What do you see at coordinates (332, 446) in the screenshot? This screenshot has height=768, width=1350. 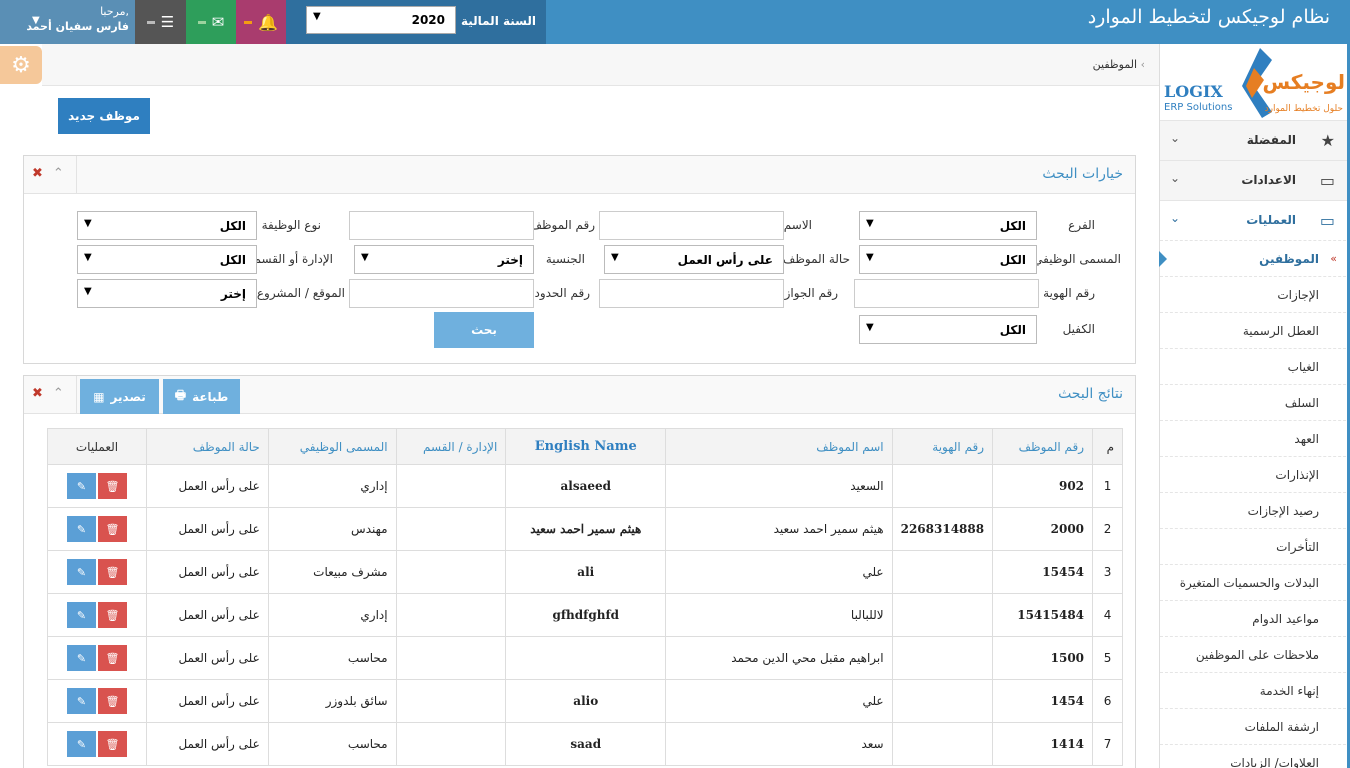 I see `column-header: المسمى الوظيفي` at bounding box center [332, 446].